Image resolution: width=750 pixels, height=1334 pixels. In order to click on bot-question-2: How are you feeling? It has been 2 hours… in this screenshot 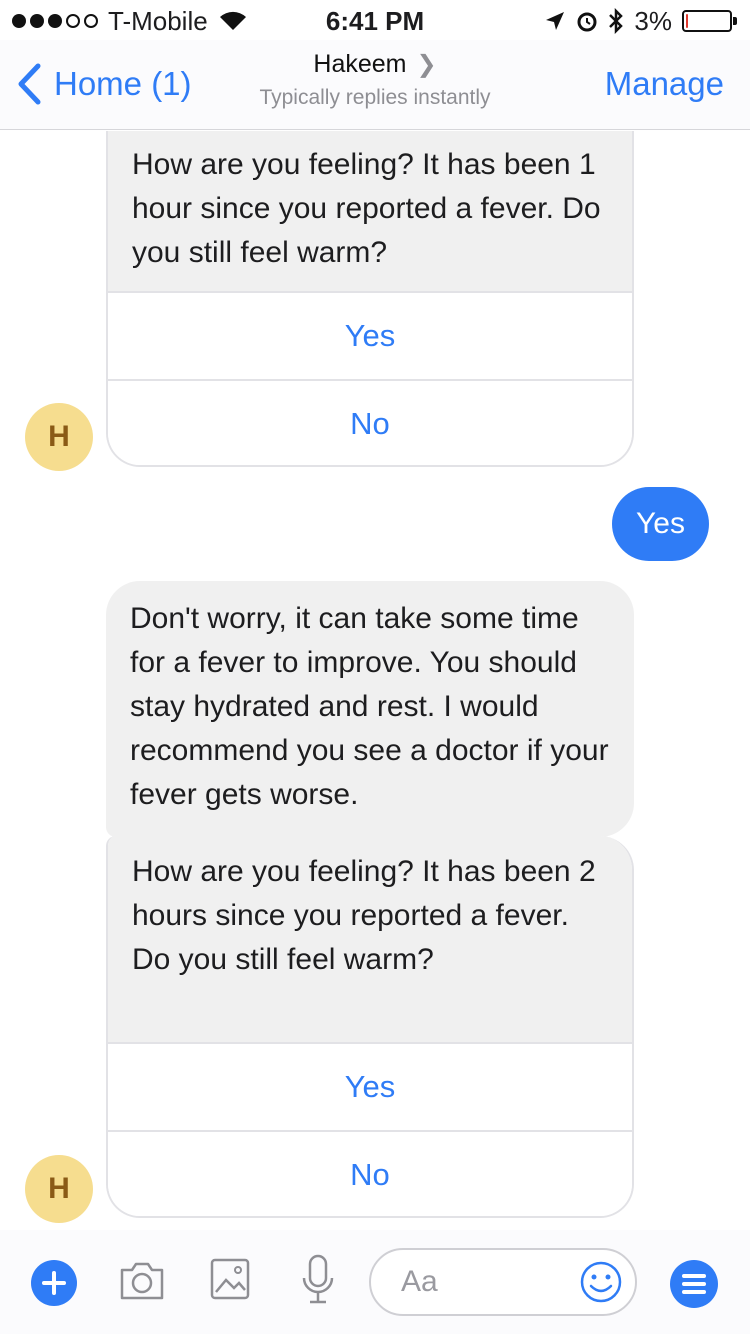, I will do `click(370, 939)`.